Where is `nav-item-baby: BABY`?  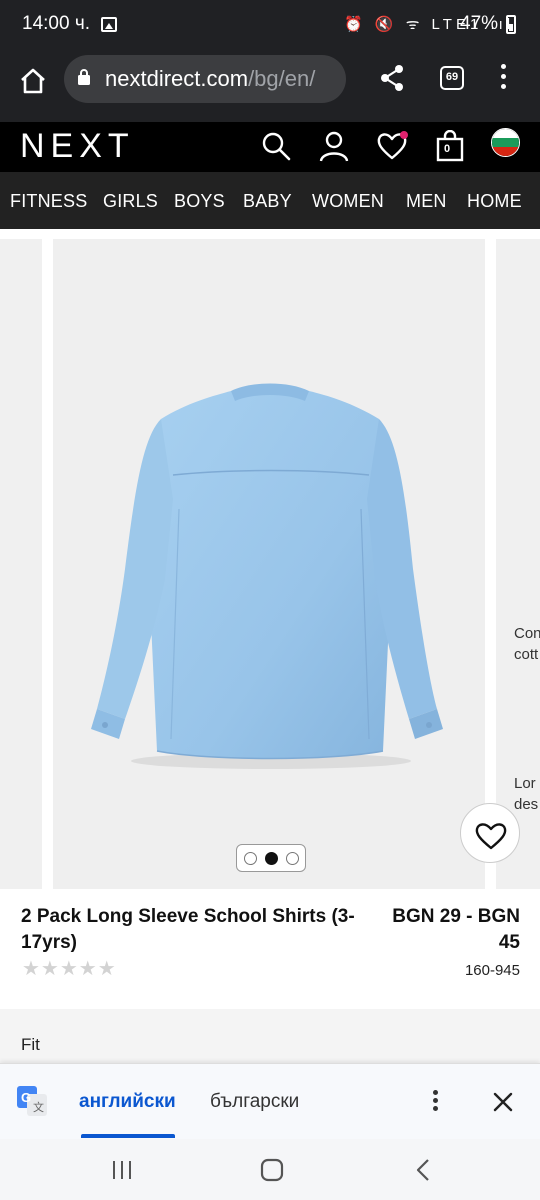 nav-item-baby: BABY is located at coordinates (267, 201).